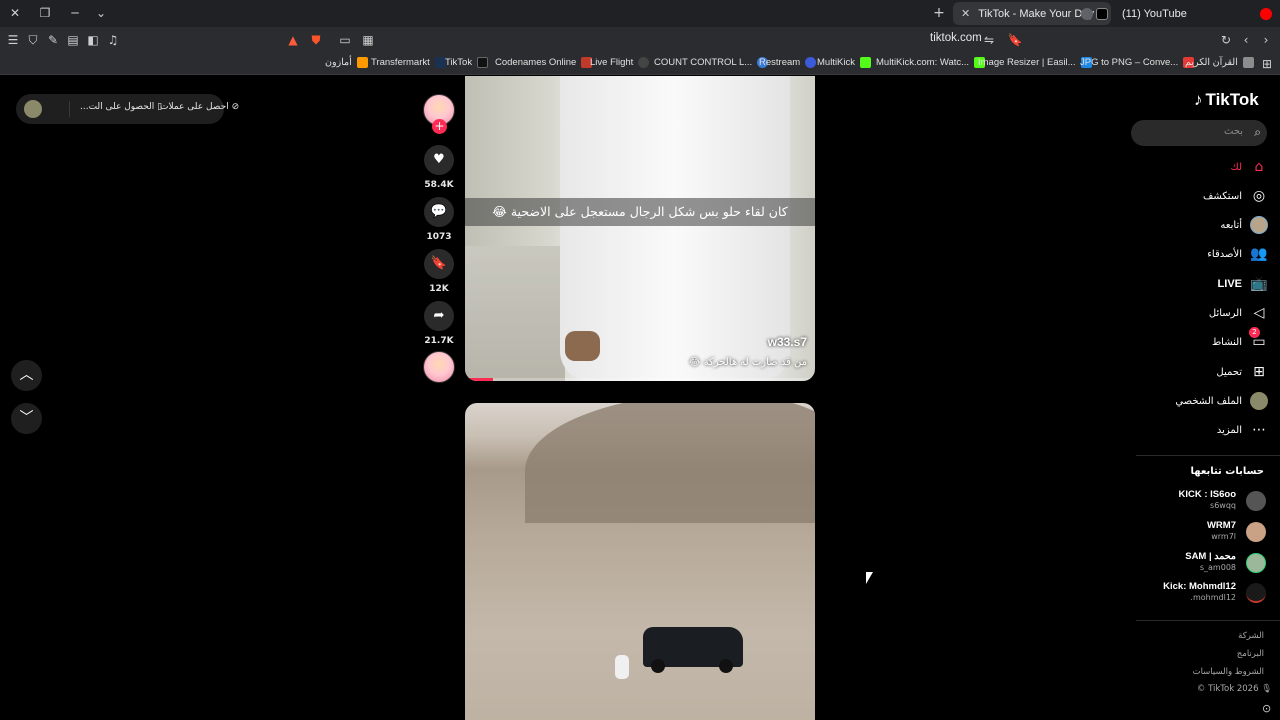  Describe the element at coordinates (316, 40) in the screenshot. I see `brave-shields-icon: ⛊` at that location.